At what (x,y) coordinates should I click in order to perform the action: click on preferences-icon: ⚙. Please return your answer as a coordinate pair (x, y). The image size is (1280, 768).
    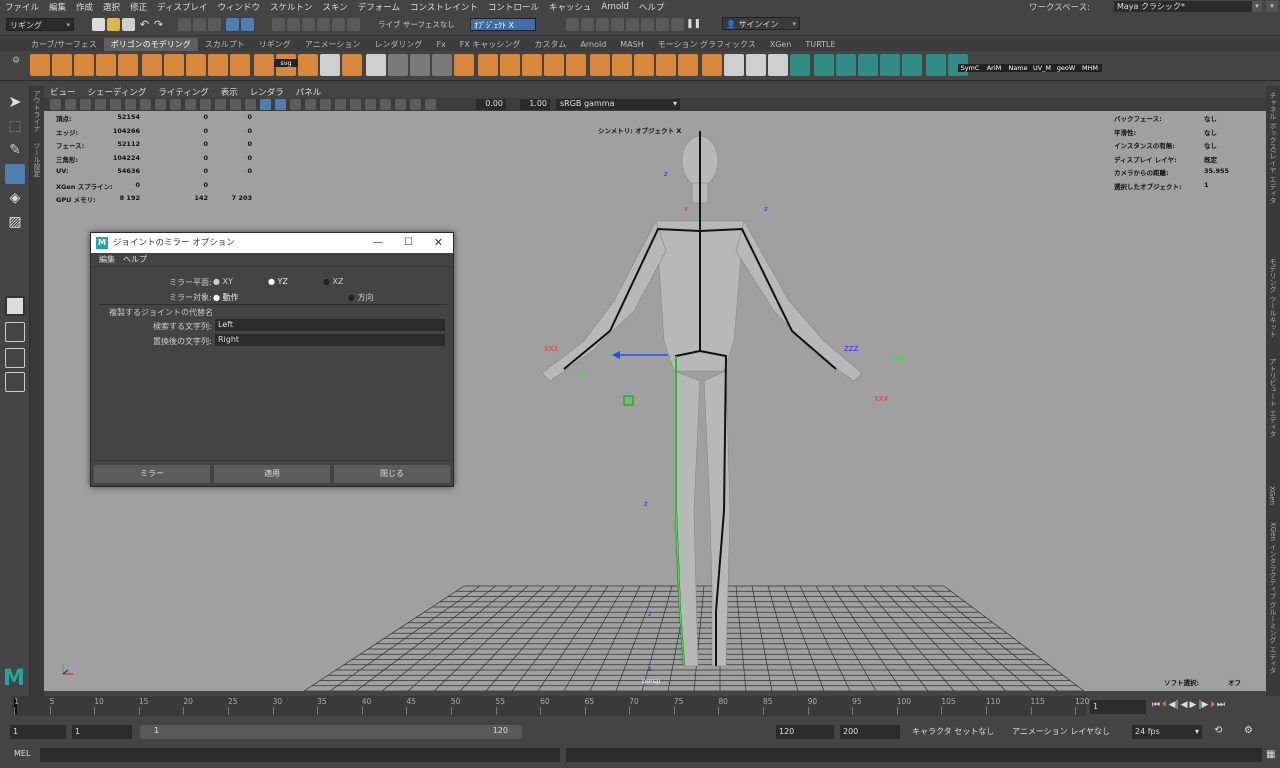
    Looking at the image, I should click on (1248, 730).